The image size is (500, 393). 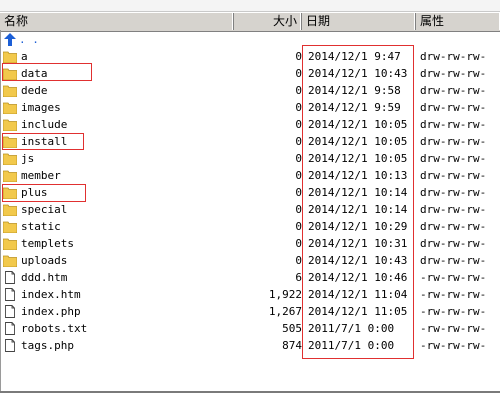 I want to click on item-name: a, so click(x=24, y=56).